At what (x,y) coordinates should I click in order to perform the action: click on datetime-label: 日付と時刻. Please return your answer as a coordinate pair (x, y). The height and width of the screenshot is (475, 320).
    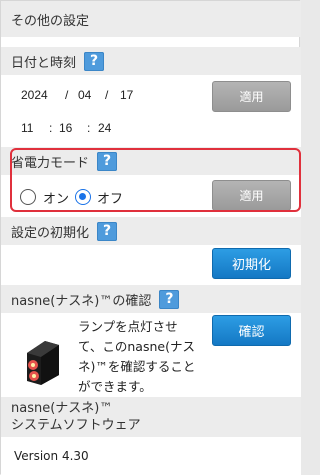
    Looking at the image, I should click on (44, 63).